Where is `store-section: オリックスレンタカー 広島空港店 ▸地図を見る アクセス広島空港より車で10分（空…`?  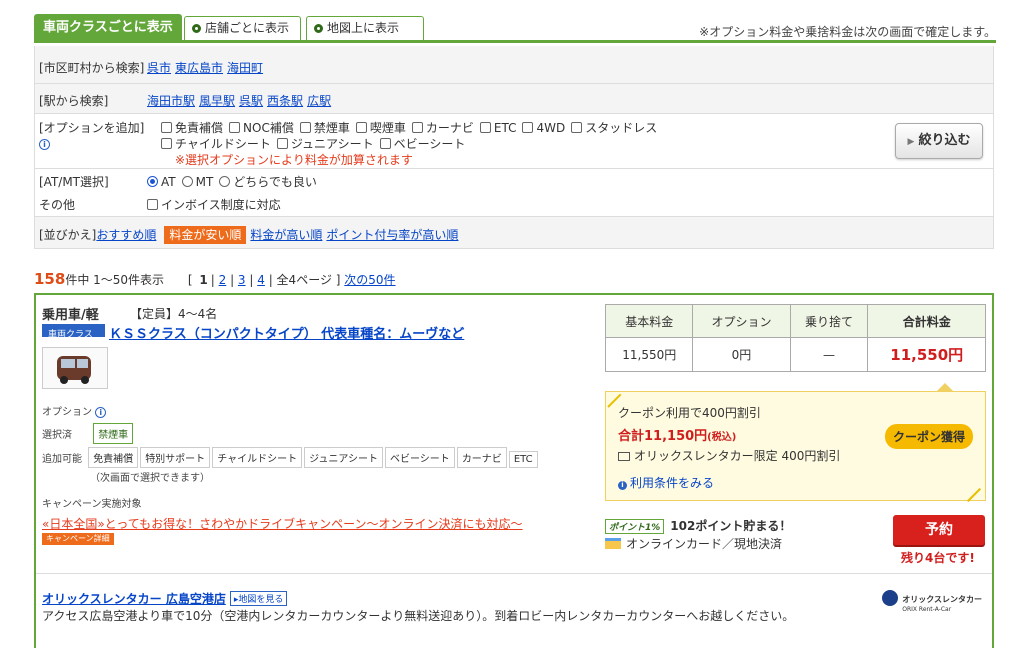
store-section: オリックスレンタカー 広島空港店 ▸地図を見る アクセス広島空港より車で10分（空… is located at coordinates (514, 598).